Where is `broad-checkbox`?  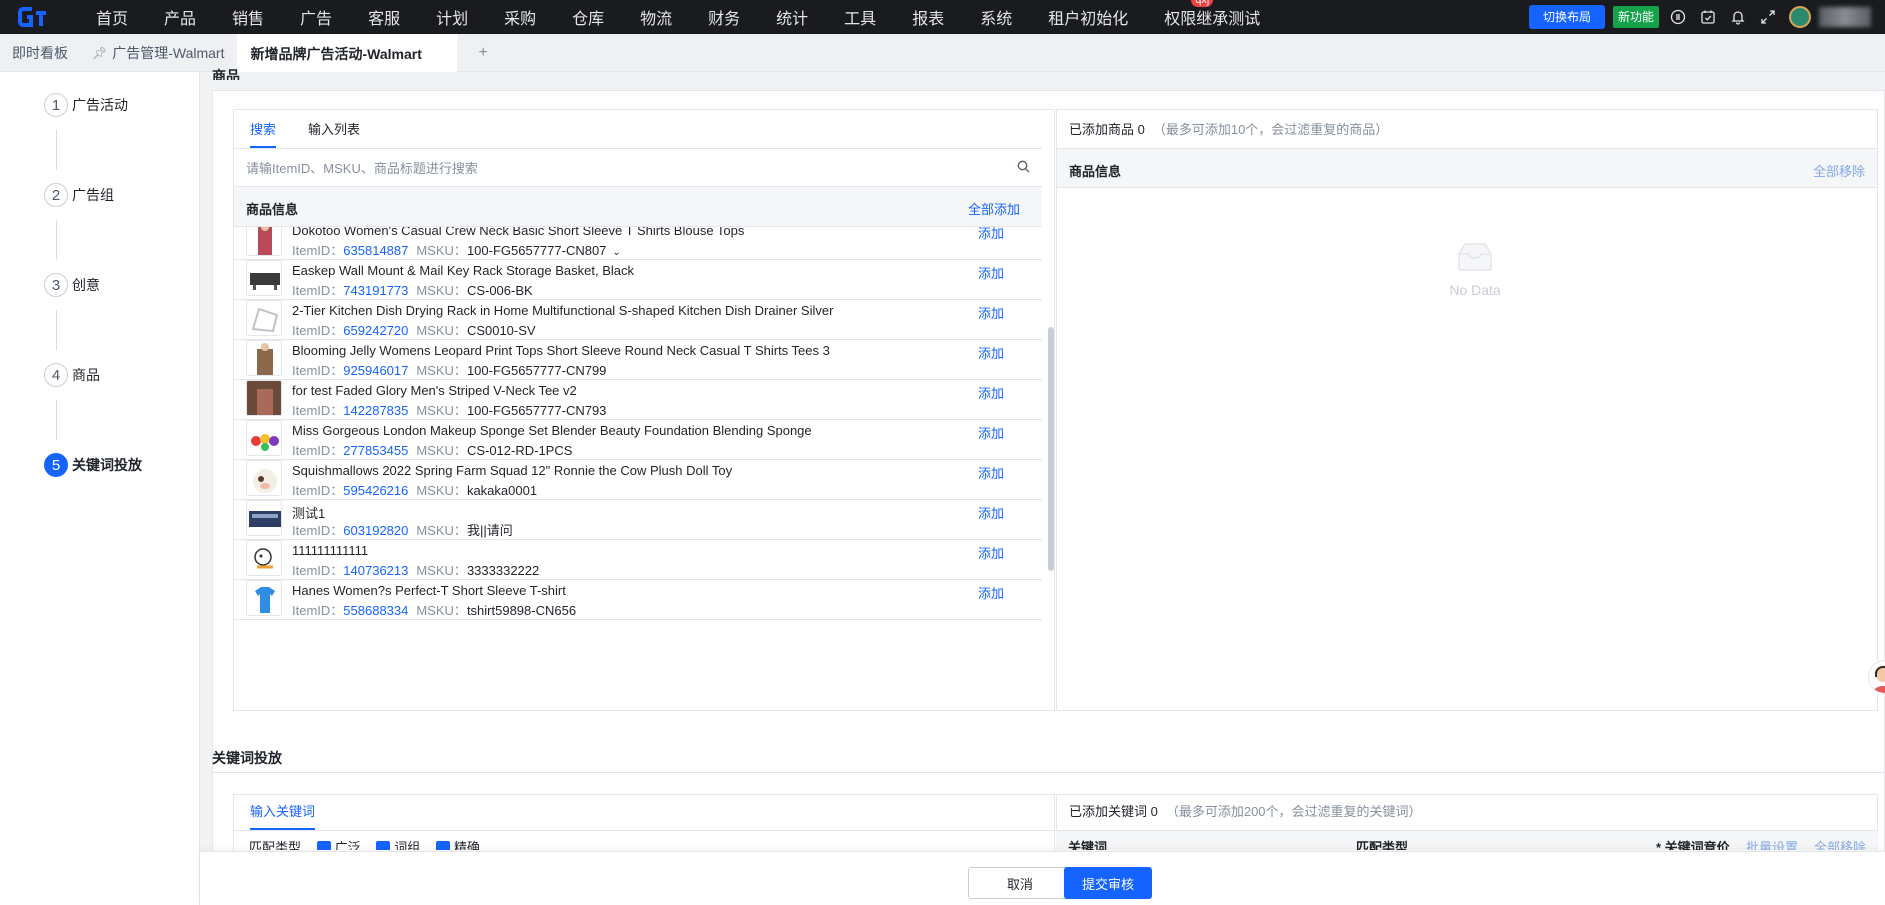 broad-checkbox is located at coordinates (323, 845).